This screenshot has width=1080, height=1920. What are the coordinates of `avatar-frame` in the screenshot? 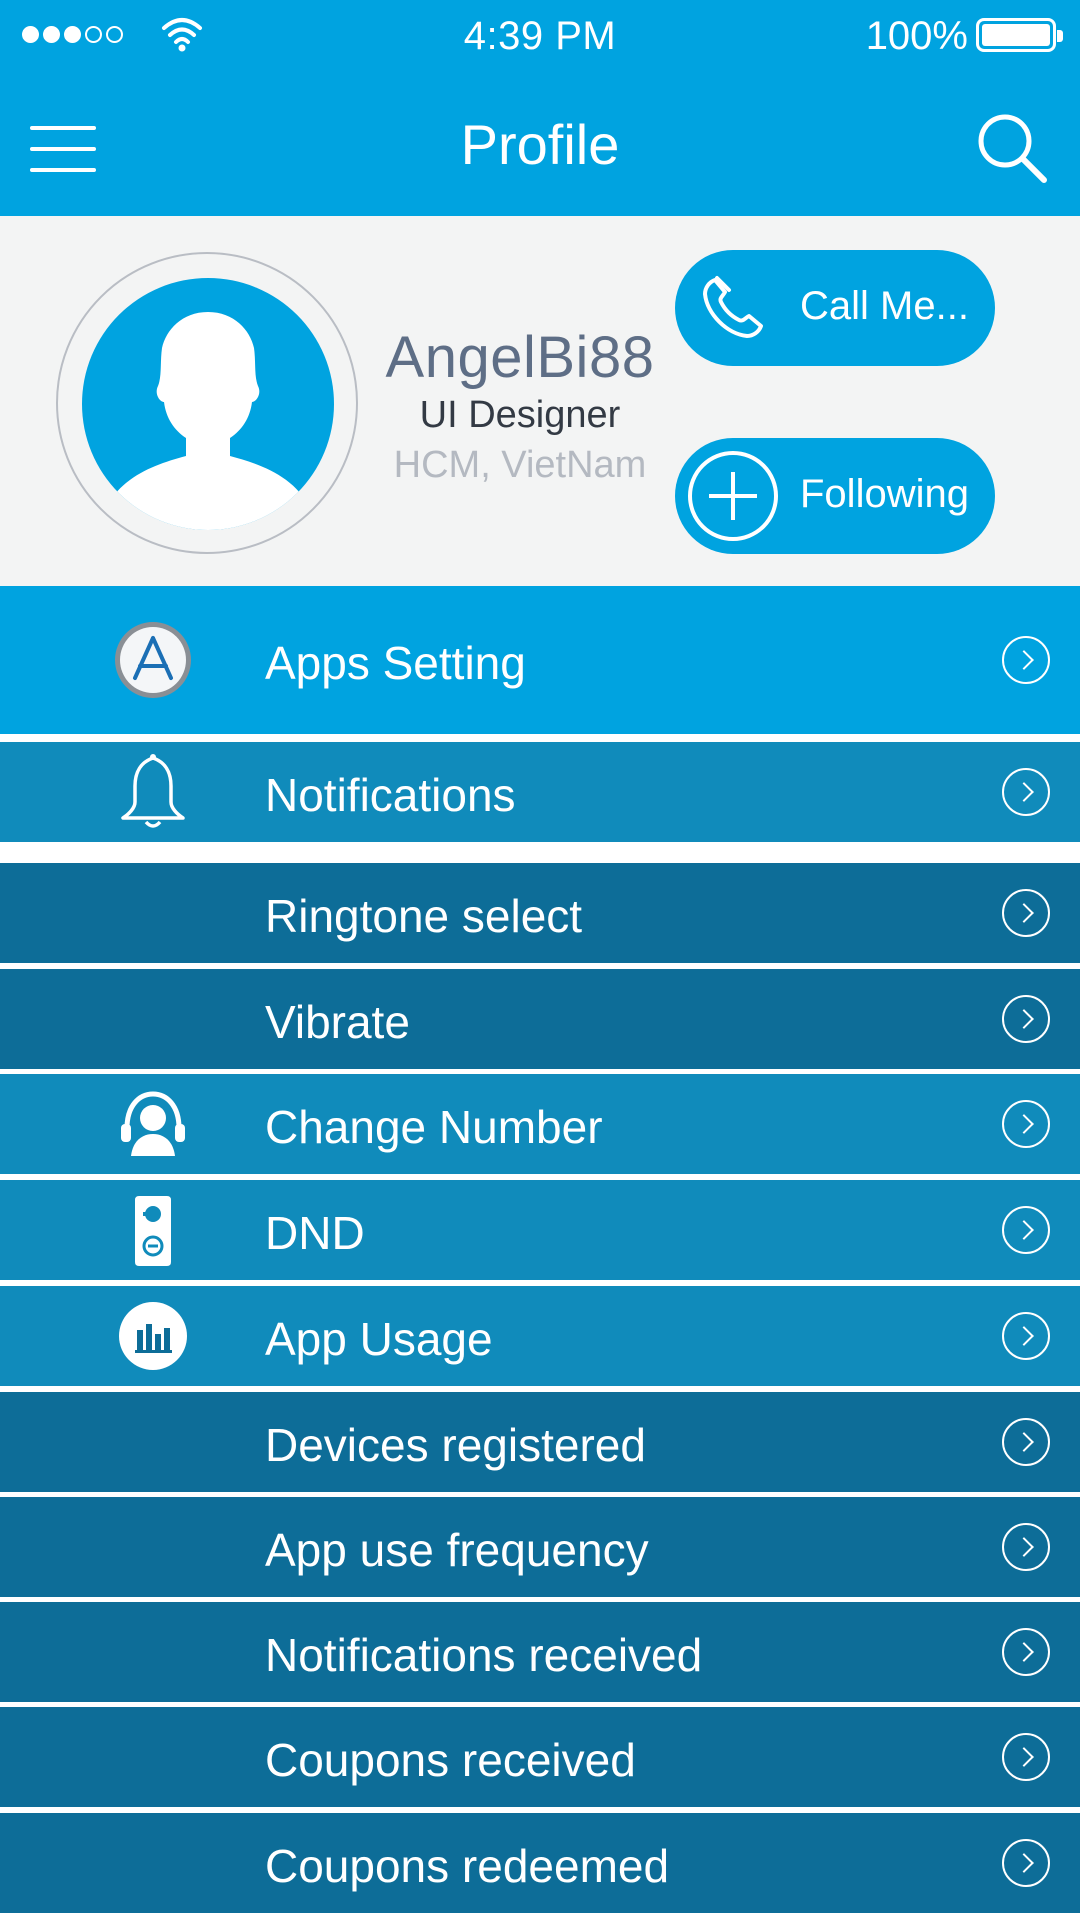 It's located at (207, 403).